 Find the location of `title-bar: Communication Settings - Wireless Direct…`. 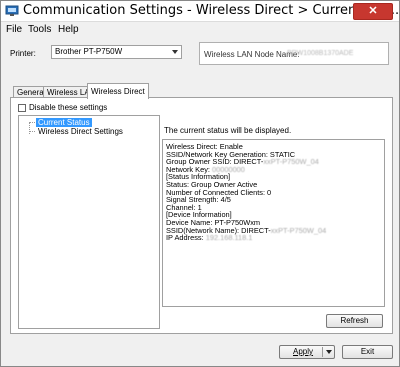

title-bar: Communication Settings - Wireless Direct… is located at coordinates (200, 11).